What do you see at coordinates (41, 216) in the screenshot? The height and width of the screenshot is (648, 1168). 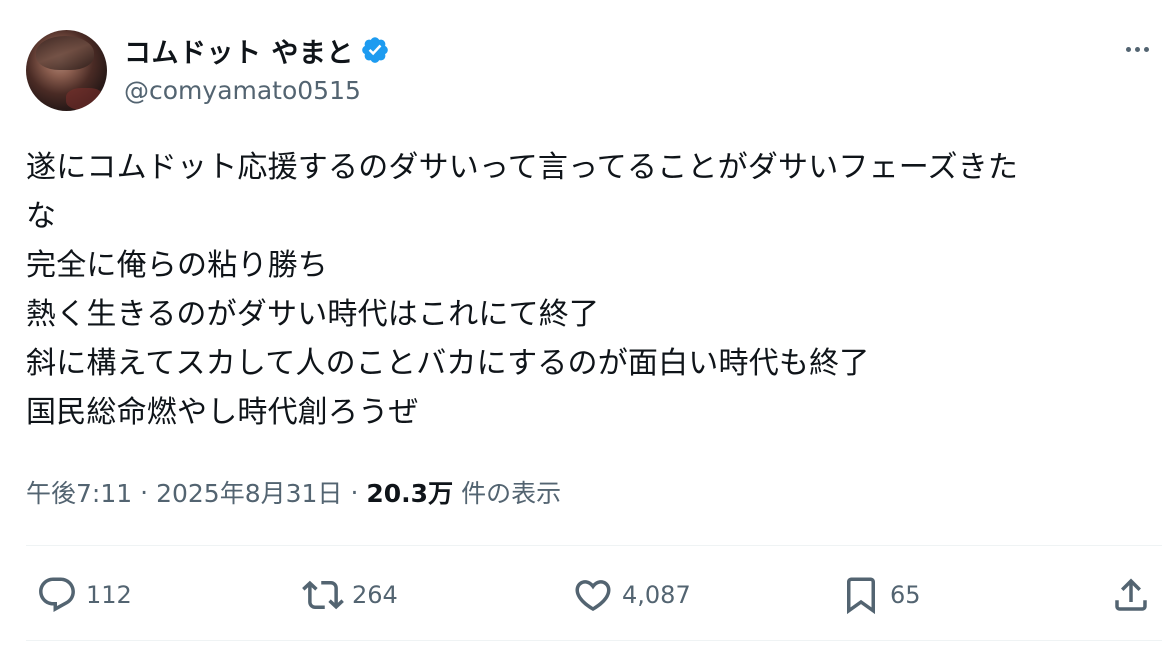 I see `tweet-line: な` at bounding box center [41, 216].